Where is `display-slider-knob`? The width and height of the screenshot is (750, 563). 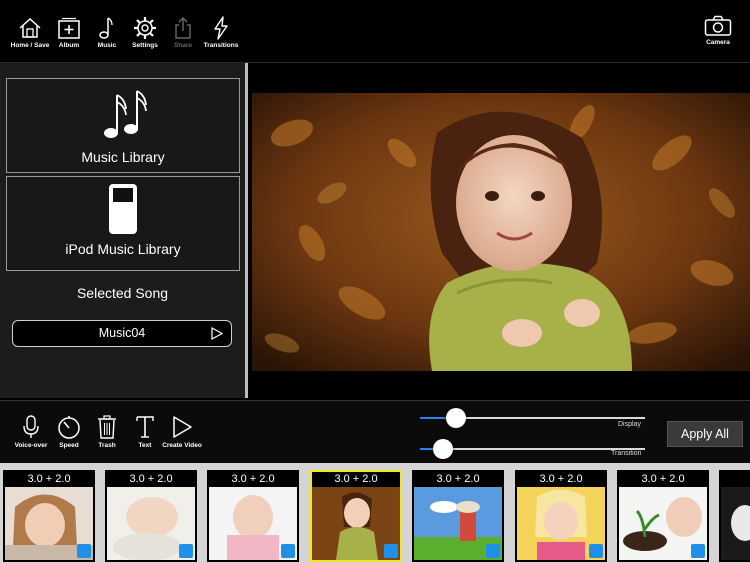
display-slider-knob is located at coordinates (456, 418).